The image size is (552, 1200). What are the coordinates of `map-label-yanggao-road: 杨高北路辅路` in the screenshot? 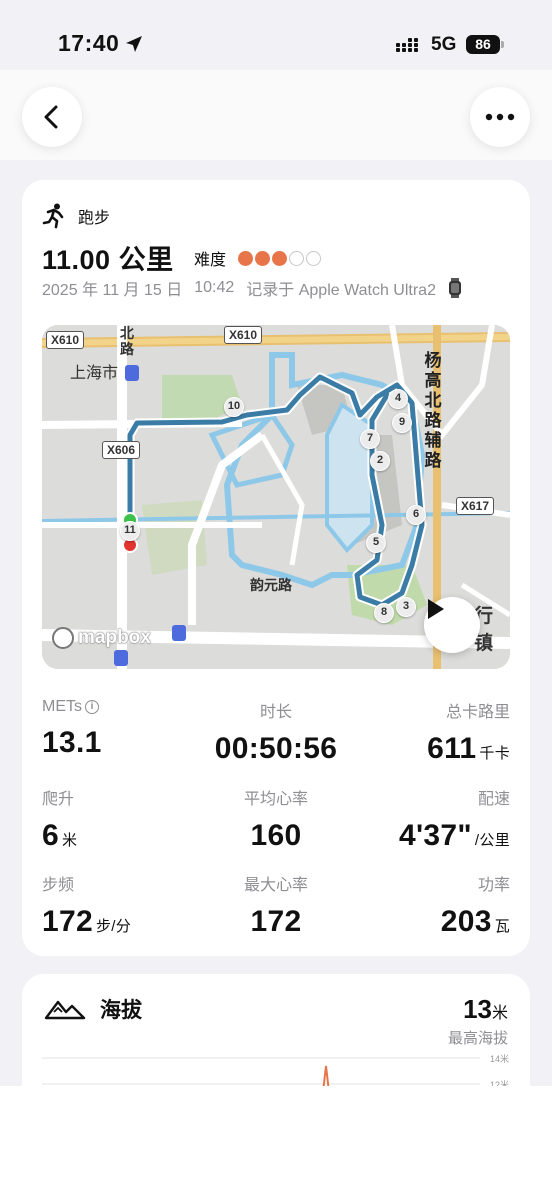 It's located at (433, 410).